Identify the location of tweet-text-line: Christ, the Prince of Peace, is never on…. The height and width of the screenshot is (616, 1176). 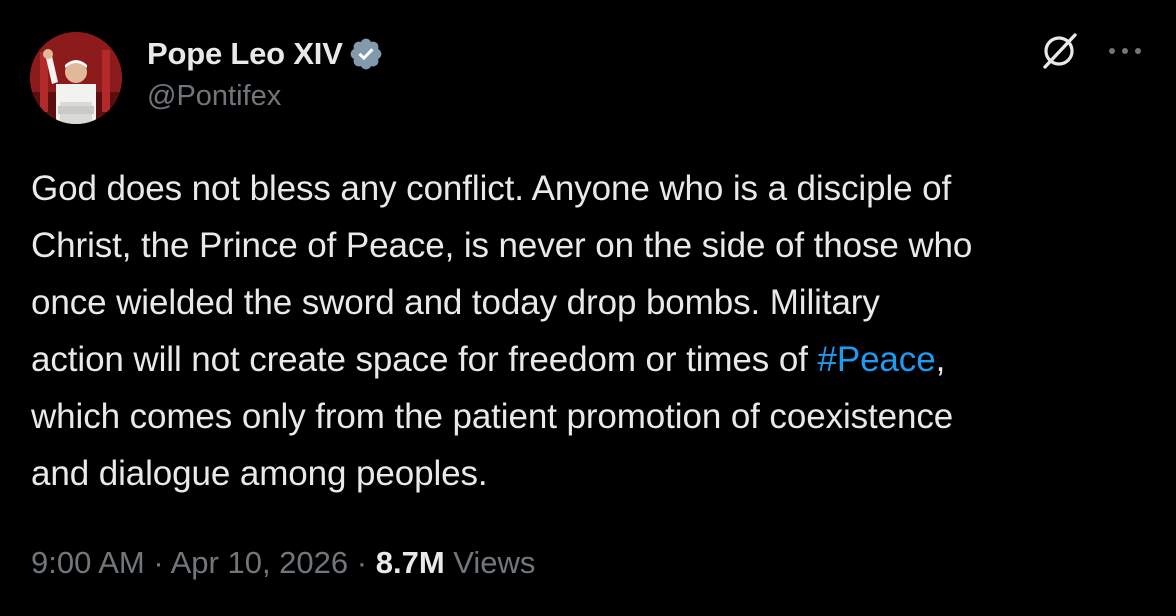
(502, 245).